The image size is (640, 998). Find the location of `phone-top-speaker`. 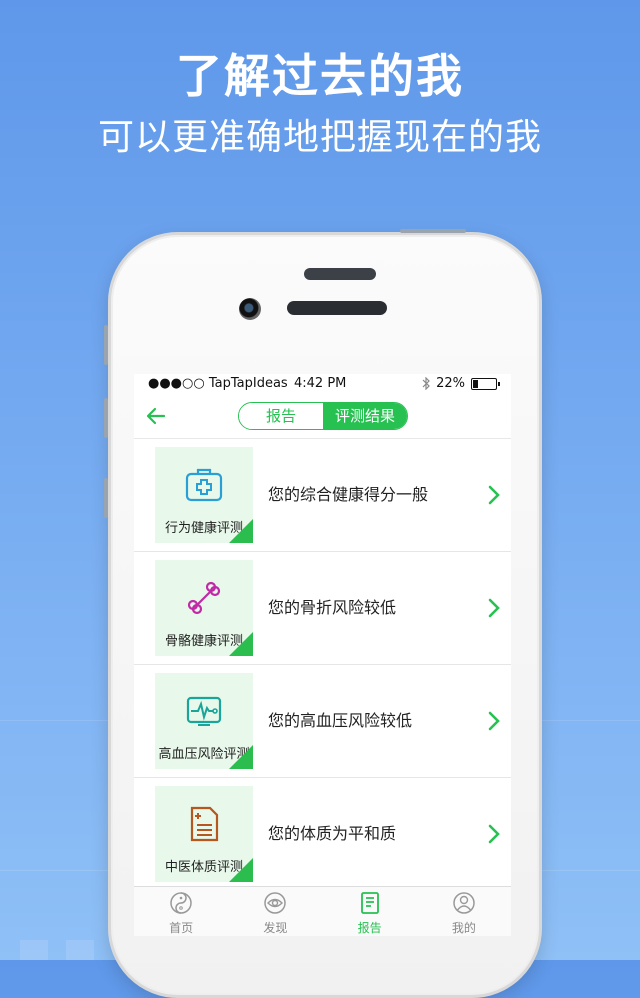

phone-top-speaker is located at coordinates (340, 274).